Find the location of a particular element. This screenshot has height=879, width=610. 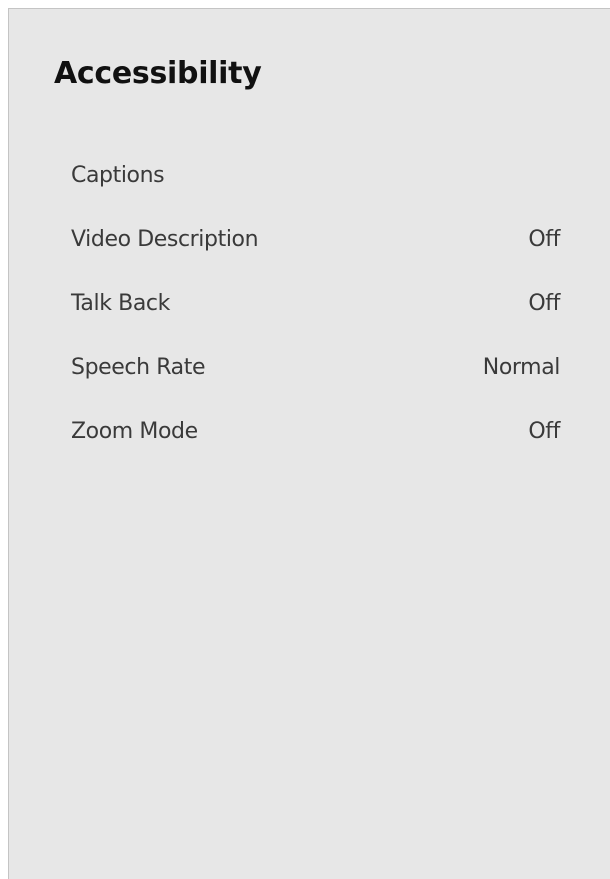

video-description-value: Off is located at coordinates (544, 239).